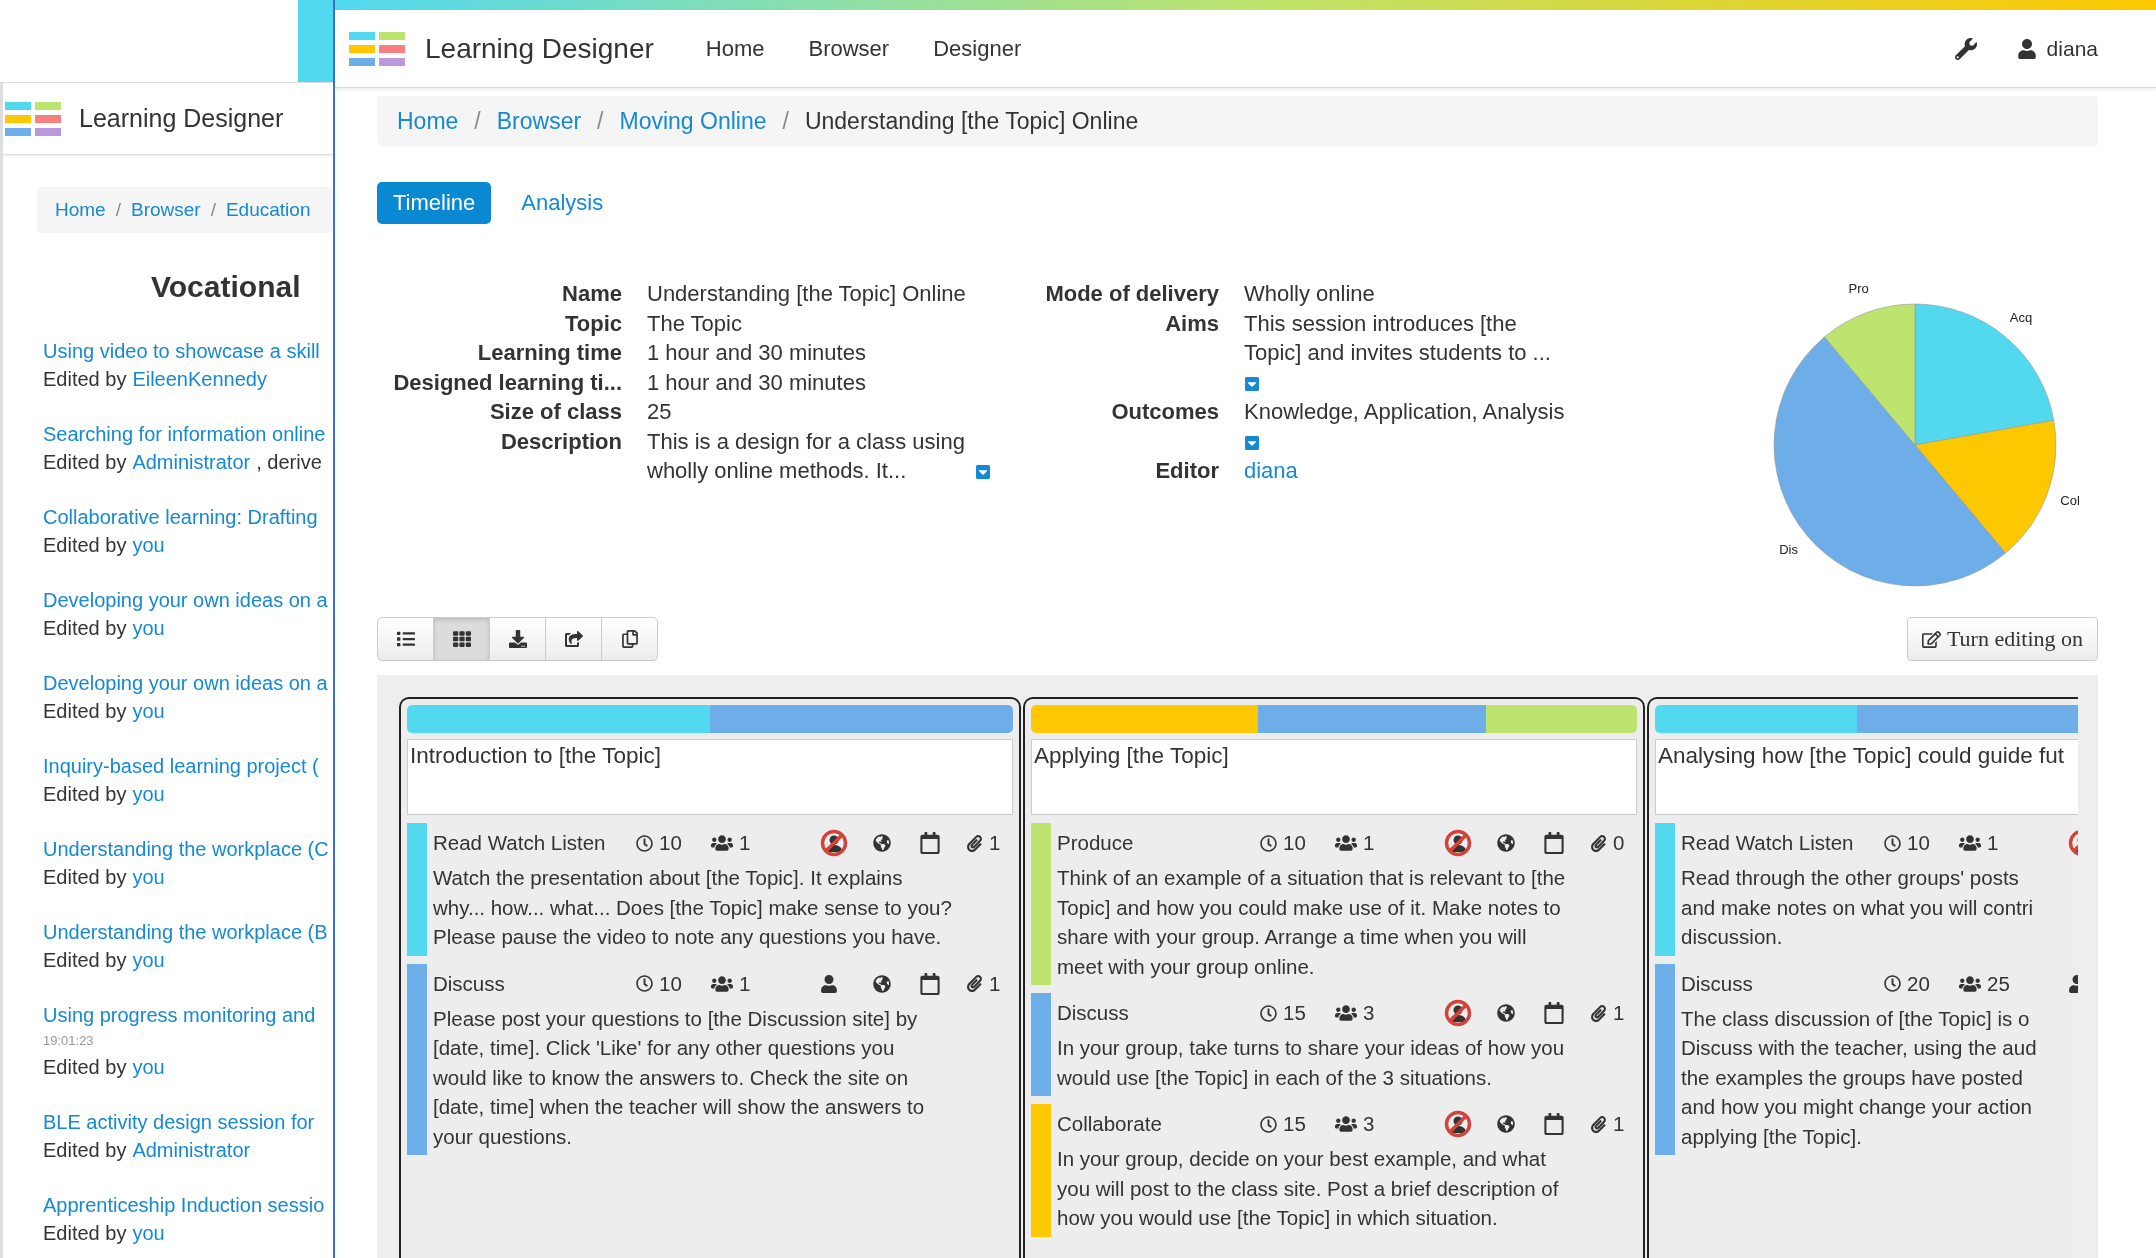 The width and height of the screenshot is (2156, 1258). I want to click on session-title-field: Analysing how [the Topic] could guide fut, so click(1866, 777).